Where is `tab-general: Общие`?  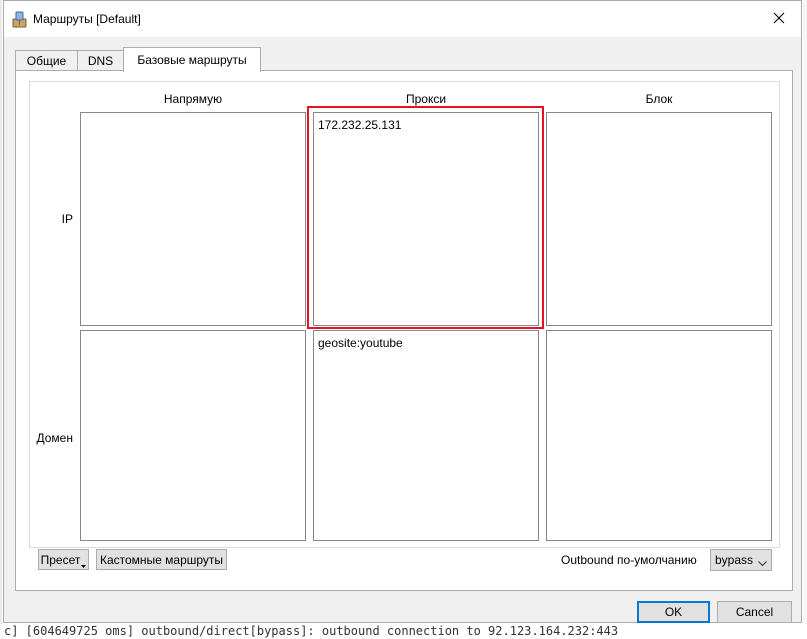
tab-general: Общие is located at coordinates (46, 60).